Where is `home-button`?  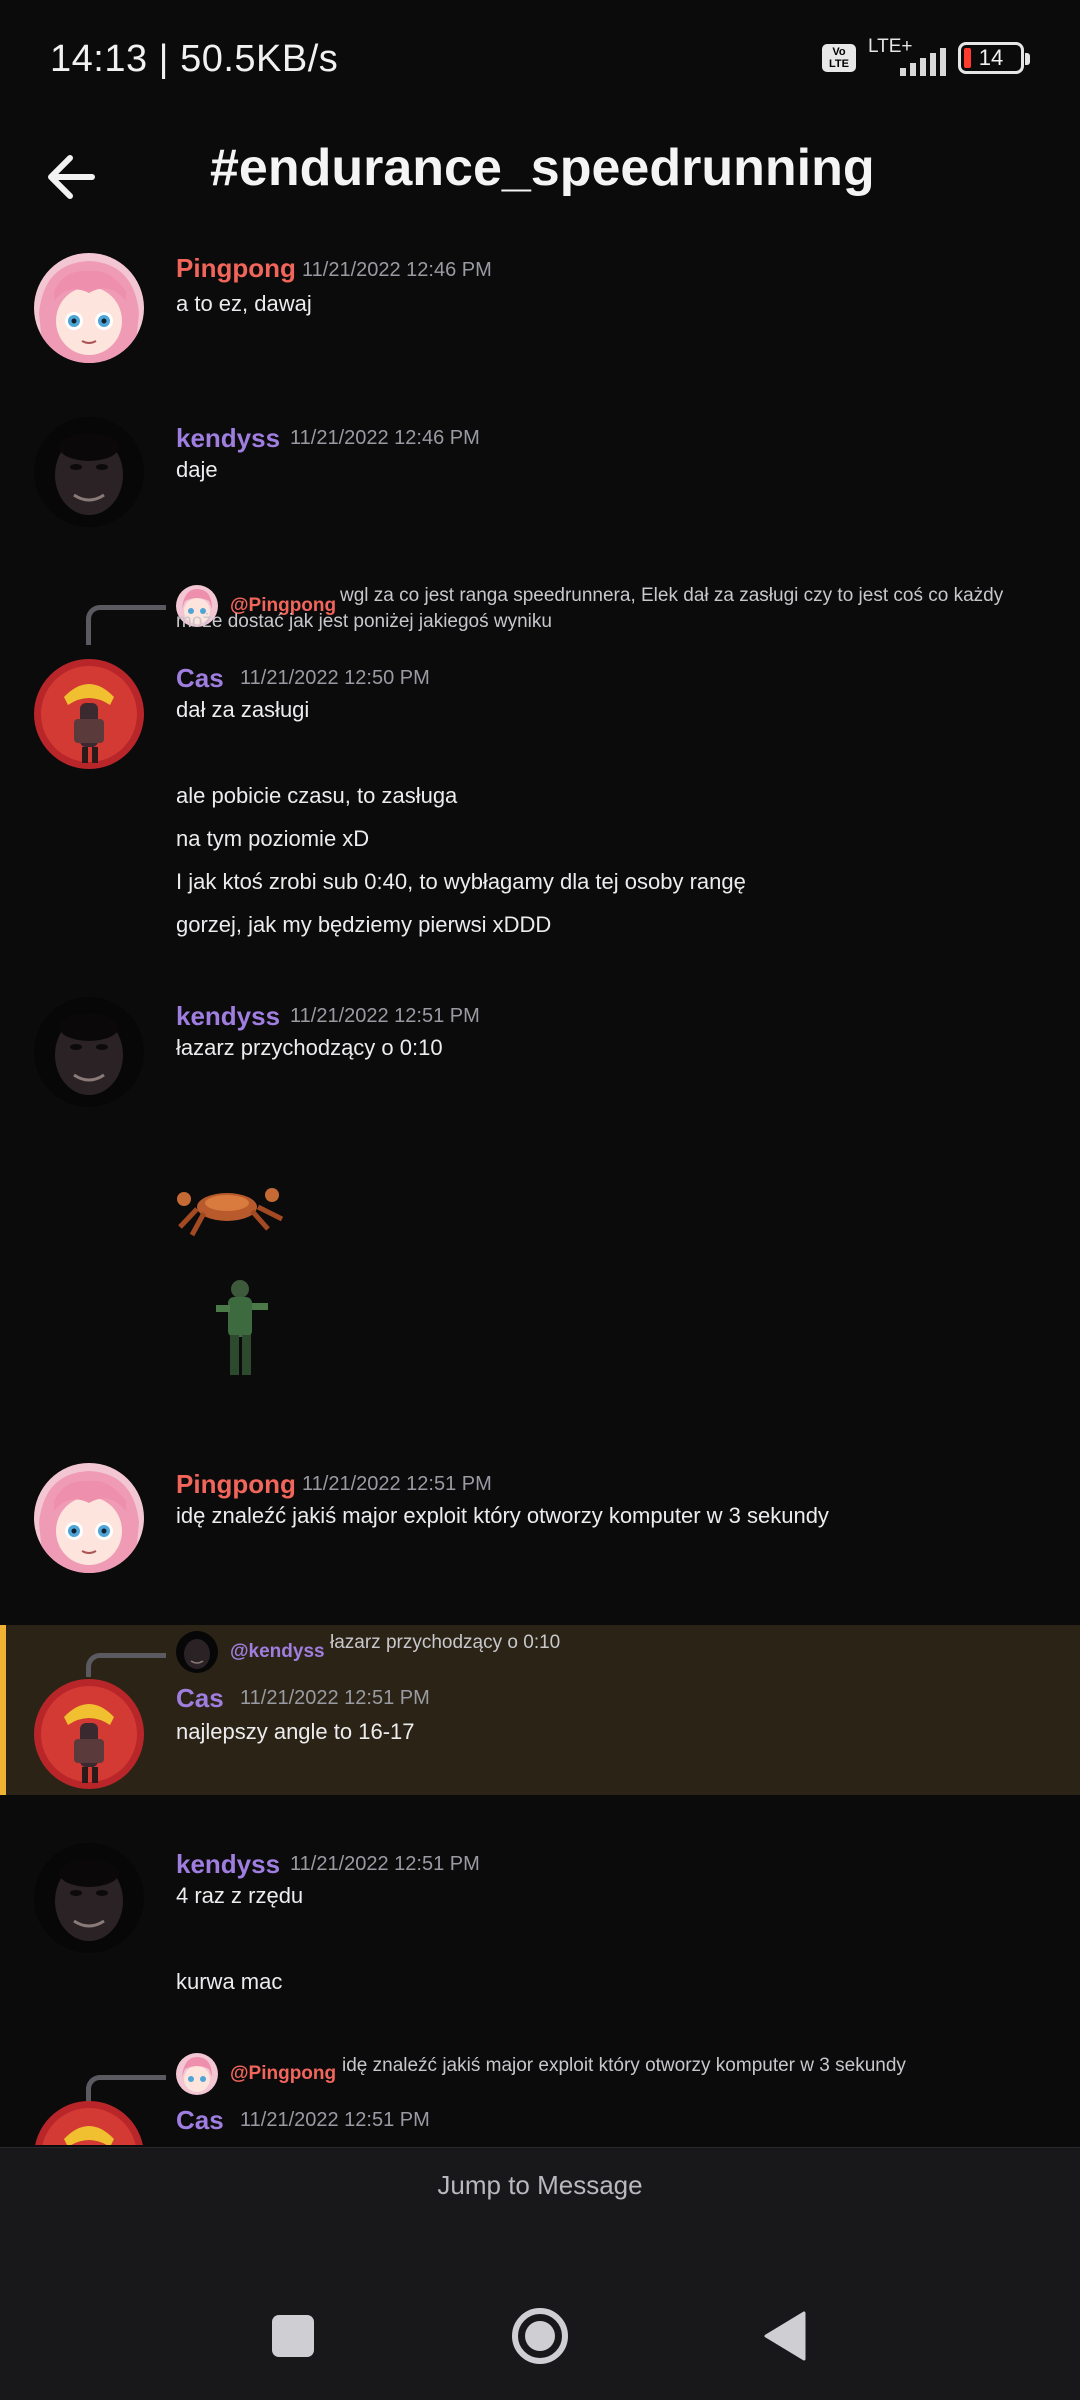 home-button is located at coordinates (540, 2336).